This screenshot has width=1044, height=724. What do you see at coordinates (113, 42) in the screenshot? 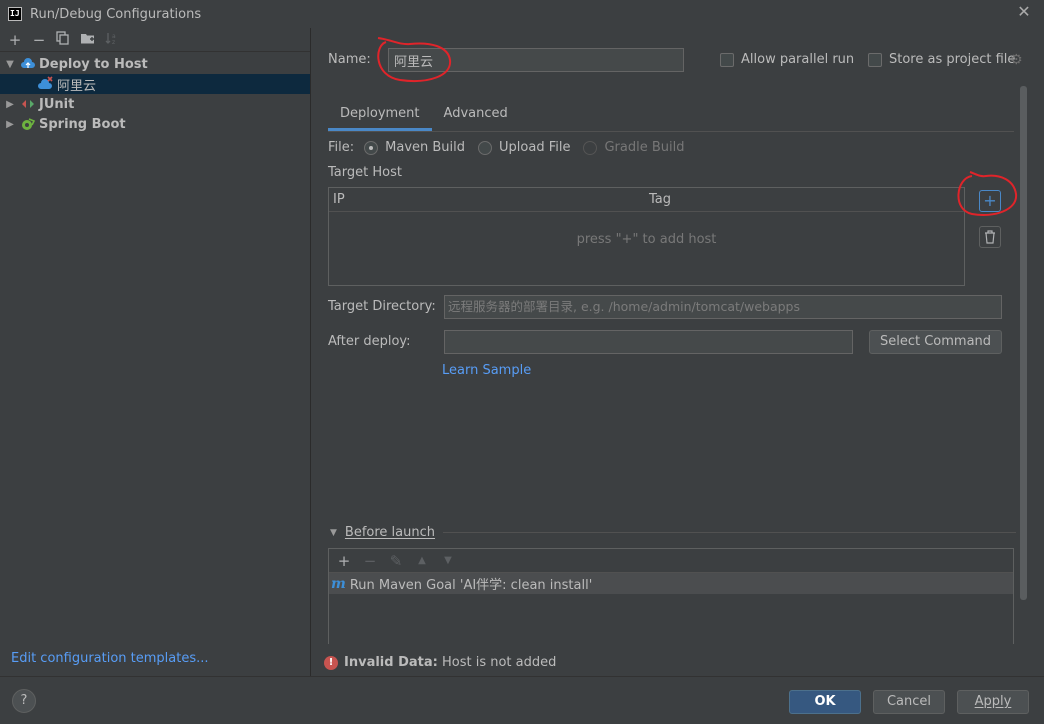
I see `svg-text: z` at bounding box center [113, 42].